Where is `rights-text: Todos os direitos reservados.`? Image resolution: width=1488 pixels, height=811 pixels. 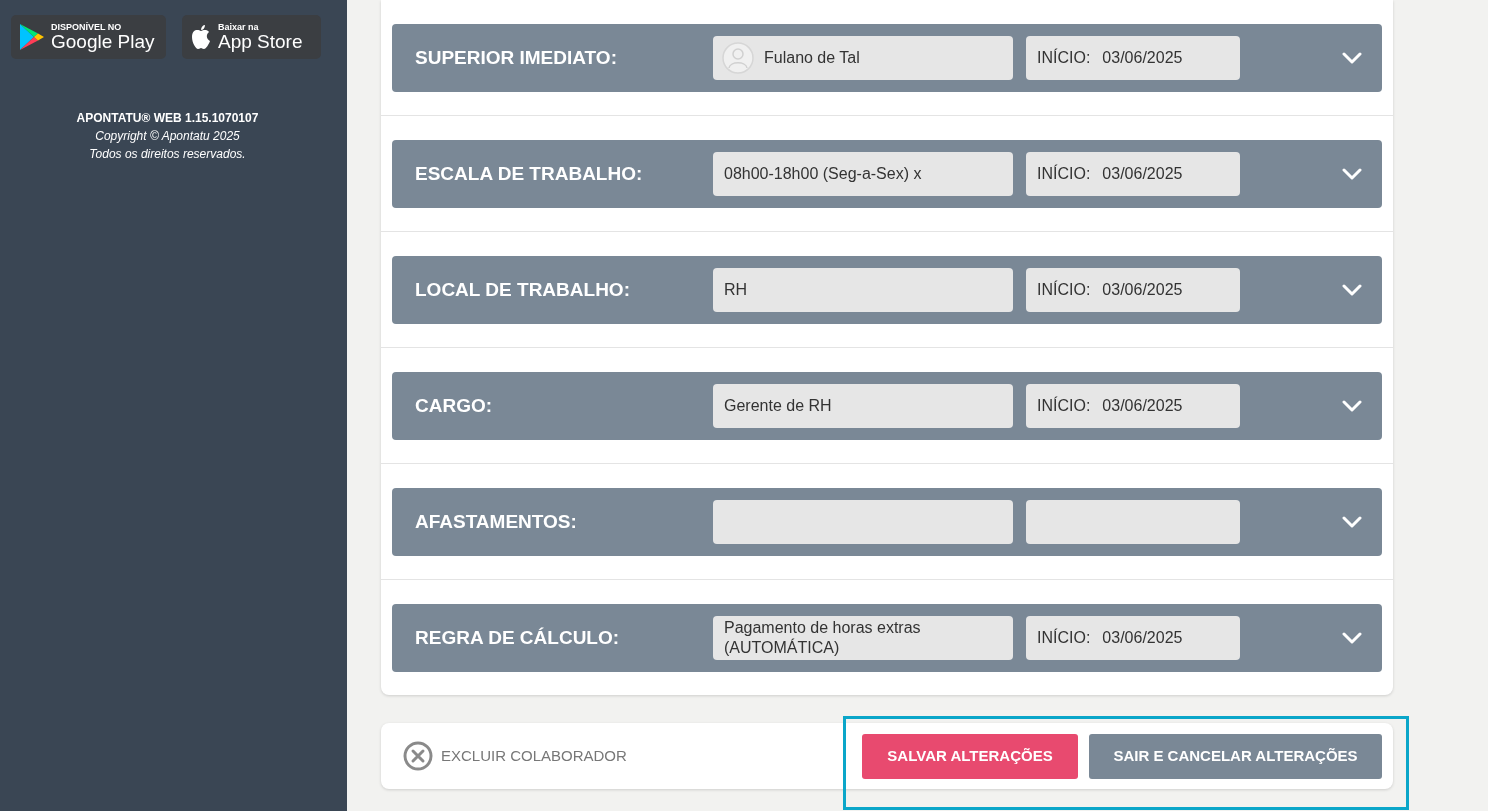
rights-text: Todos os direitos reservados. is located at coordinates (167, 154).